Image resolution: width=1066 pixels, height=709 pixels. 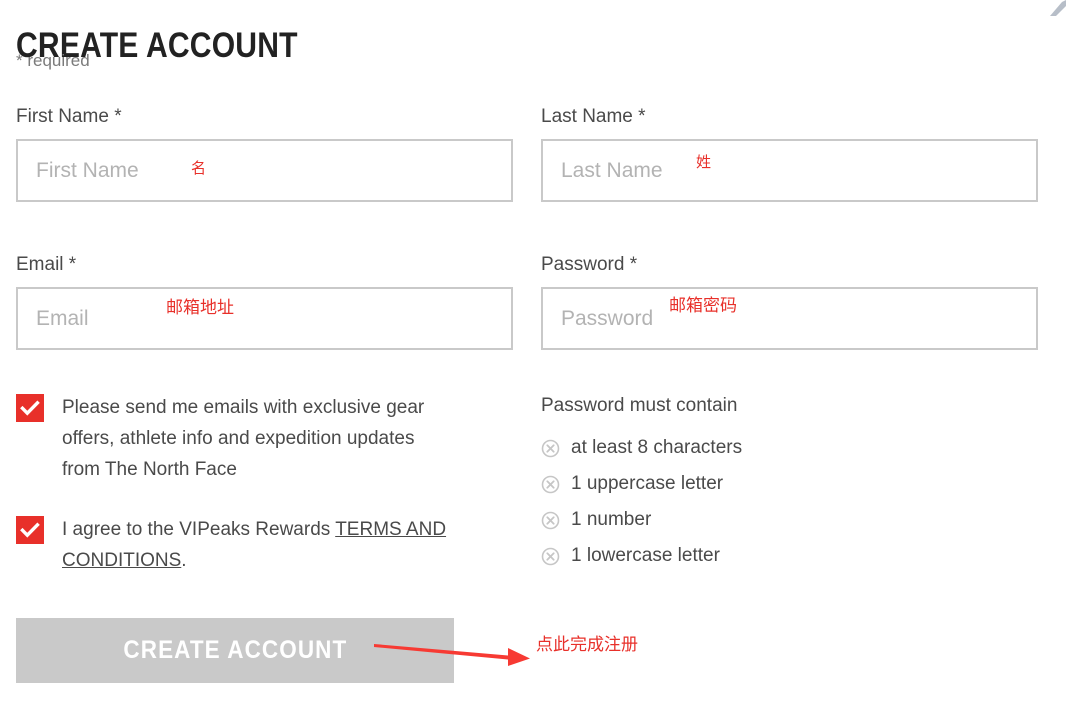 What do you see at coordinates (789, 117) in the screenshot?
I see `last-name-label: Last Name *` at bounding box center [789, 117].